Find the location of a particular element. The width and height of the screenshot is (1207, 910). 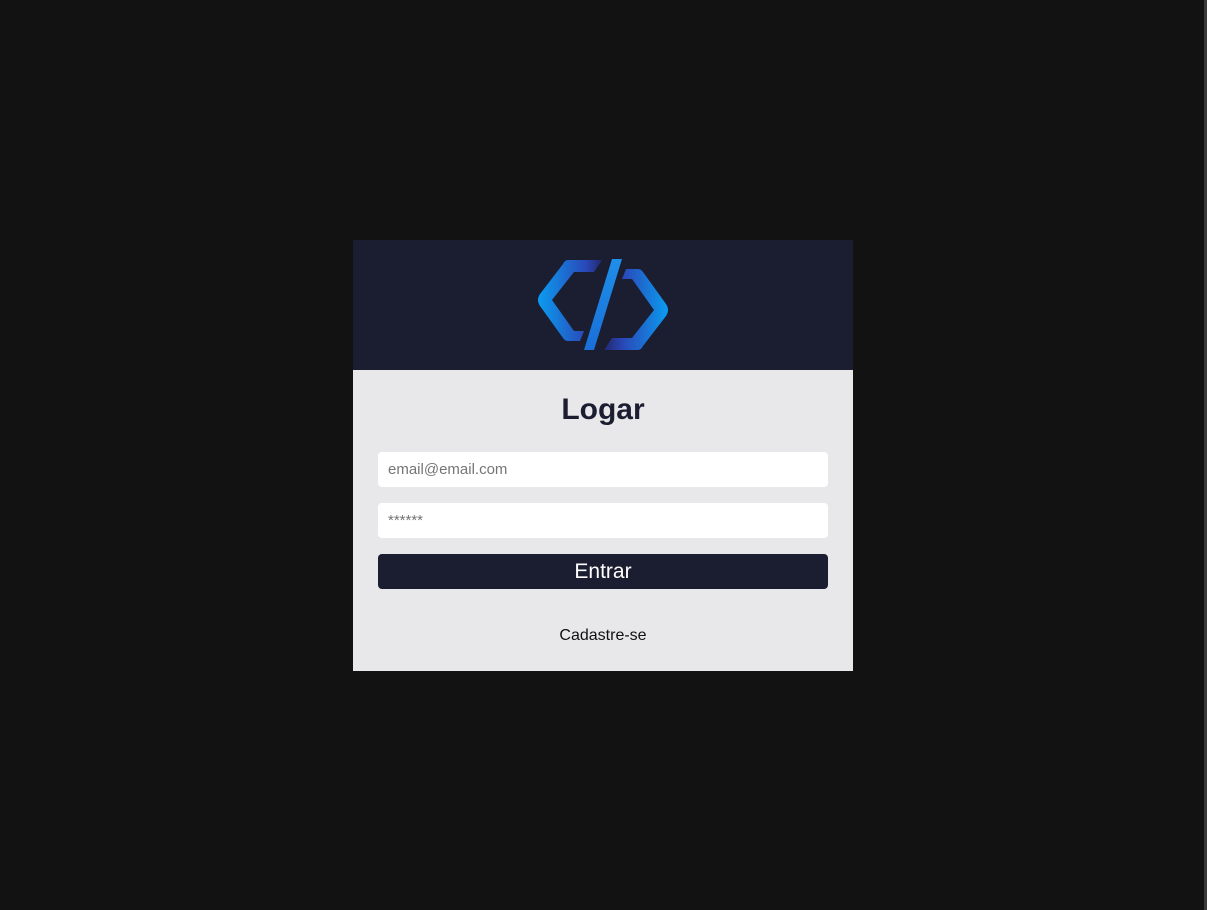

email-field is located at coordinates (603, 469).